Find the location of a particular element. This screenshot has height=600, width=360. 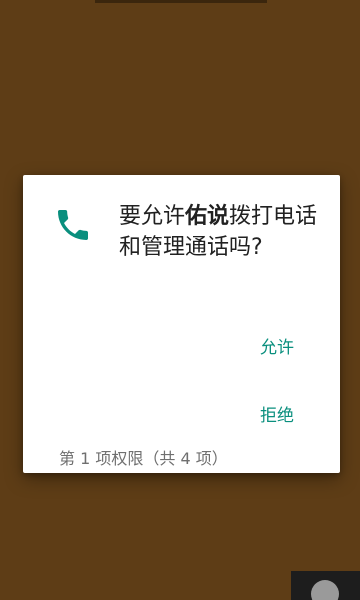

permission-counter: 第 1 项权限（共 4 项） is located at coordinates (143, 458).